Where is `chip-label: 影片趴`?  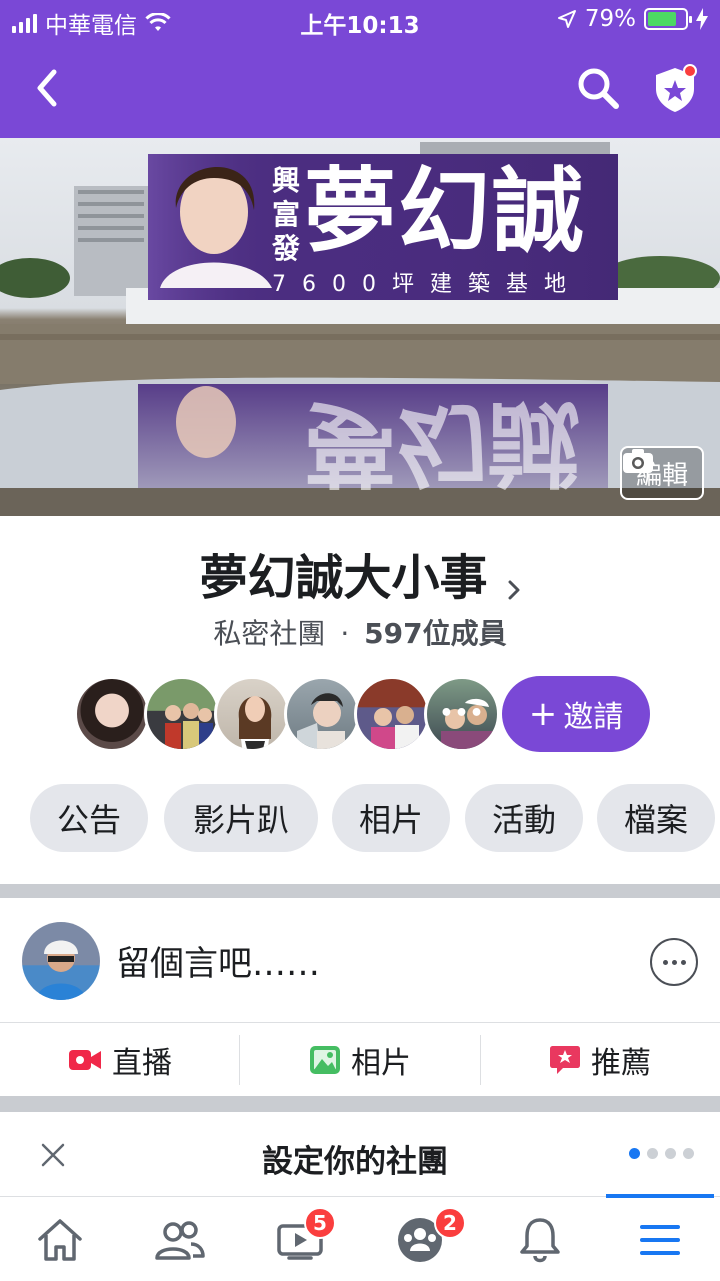 chip-label: 影片趴 is located at coordinates (240, 820).